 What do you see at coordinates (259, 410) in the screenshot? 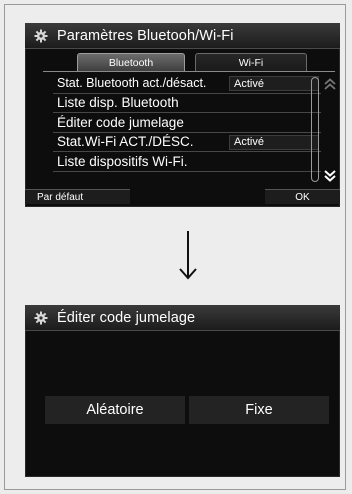
I see `fixed-code-button: Fixe` at bounding box center [259, 410].